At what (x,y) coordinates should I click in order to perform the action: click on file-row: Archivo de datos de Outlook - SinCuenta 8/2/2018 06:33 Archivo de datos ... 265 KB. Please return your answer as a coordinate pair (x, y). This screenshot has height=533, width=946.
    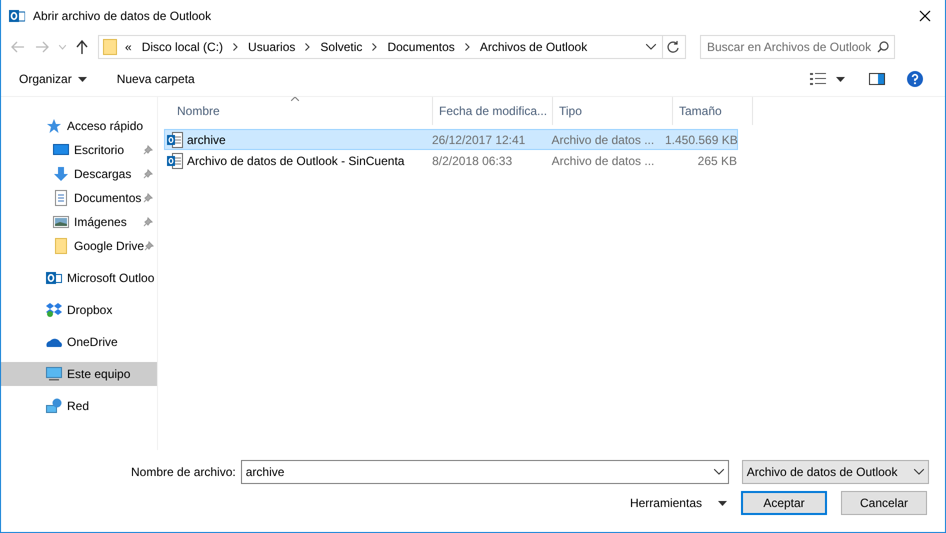
    Looking at the image, I should click on (451, 160).